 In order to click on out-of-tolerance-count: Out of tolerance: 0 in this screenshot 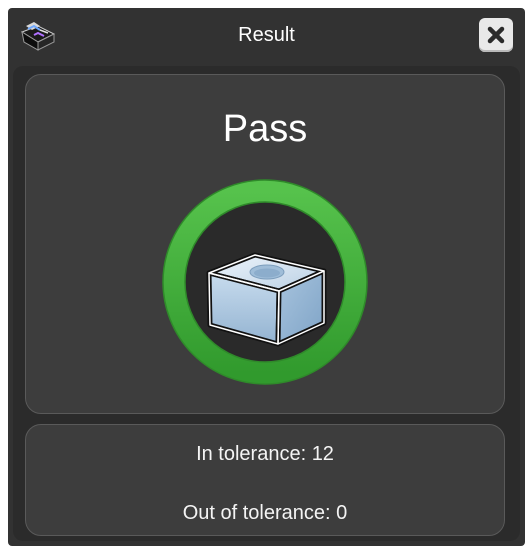, I will do `click(265, 513)`.